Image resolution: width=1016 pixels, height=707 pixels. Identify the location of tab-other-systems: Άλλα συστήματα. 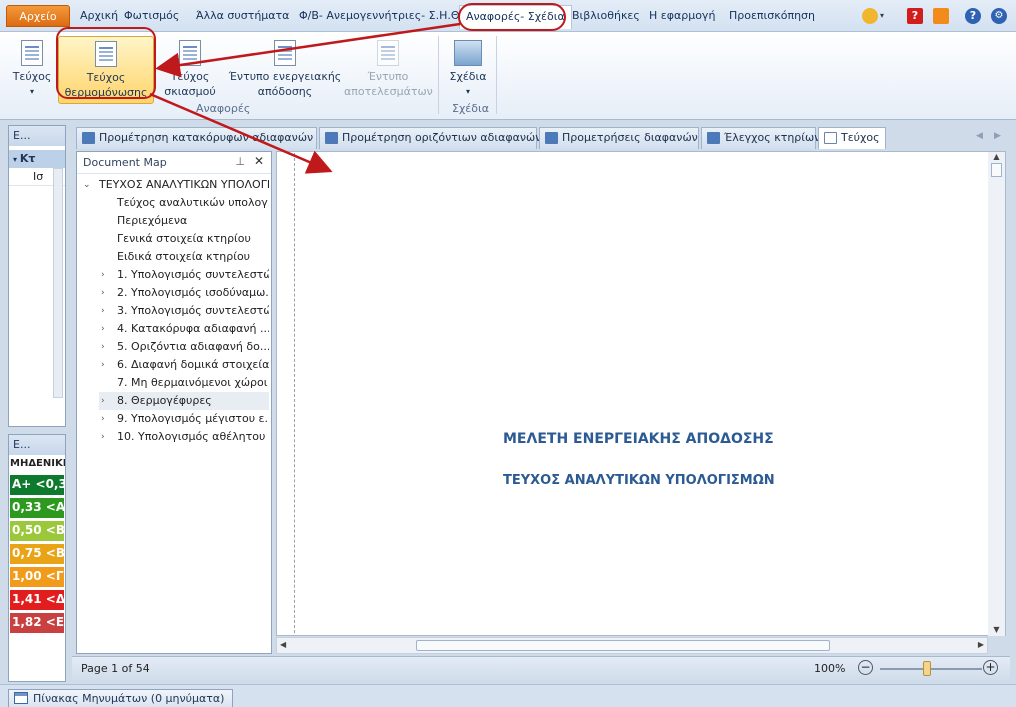
(242, 16).